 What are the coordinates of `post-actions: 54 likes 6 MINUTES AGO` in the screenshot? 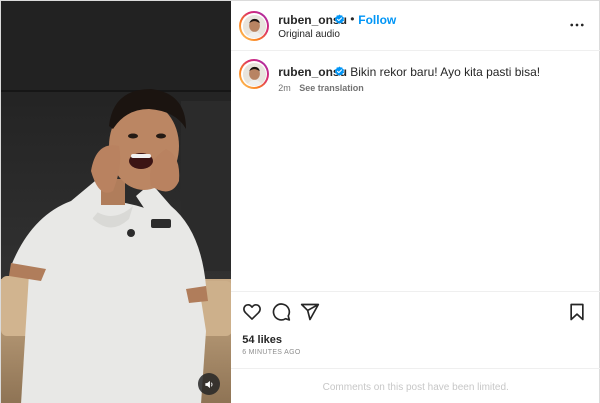 It's located at (415, 331).